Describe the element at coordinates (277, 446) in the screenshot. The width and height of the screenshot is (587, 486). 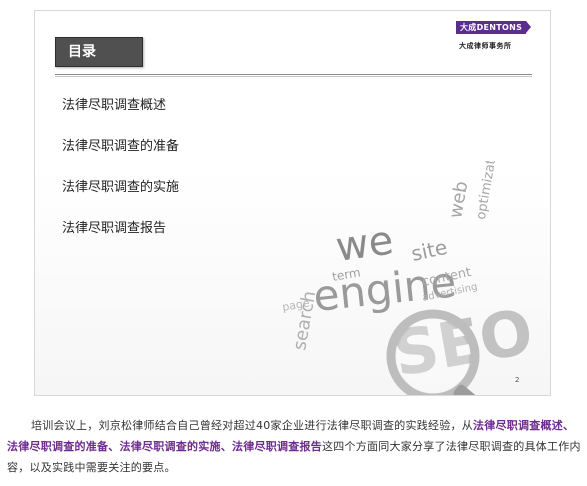
I see `caption-topic: 法律尽职调查报告` at that location.